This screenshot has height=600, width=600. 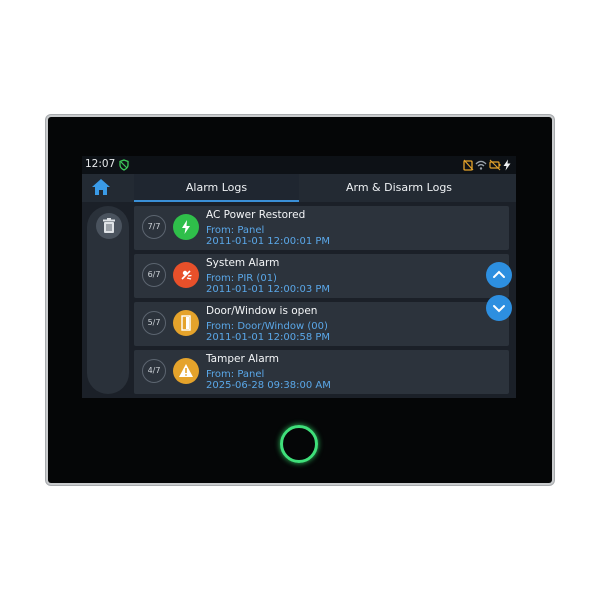 What do you see at coordinates (154, 371) in the screenshot?
I see `log-index: 4/7` at bounding box center [154, 371].